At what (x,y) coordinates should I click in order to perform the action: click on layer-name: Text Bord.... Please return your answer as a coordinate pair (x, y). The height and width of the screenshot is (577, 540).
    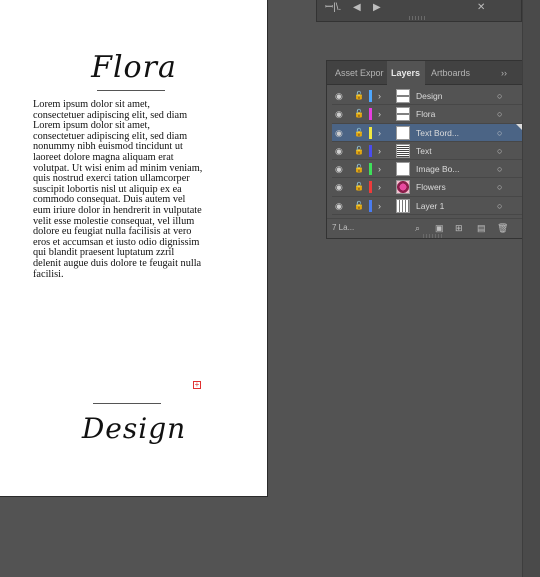
    Looking at the image, I should click on (451, 133).